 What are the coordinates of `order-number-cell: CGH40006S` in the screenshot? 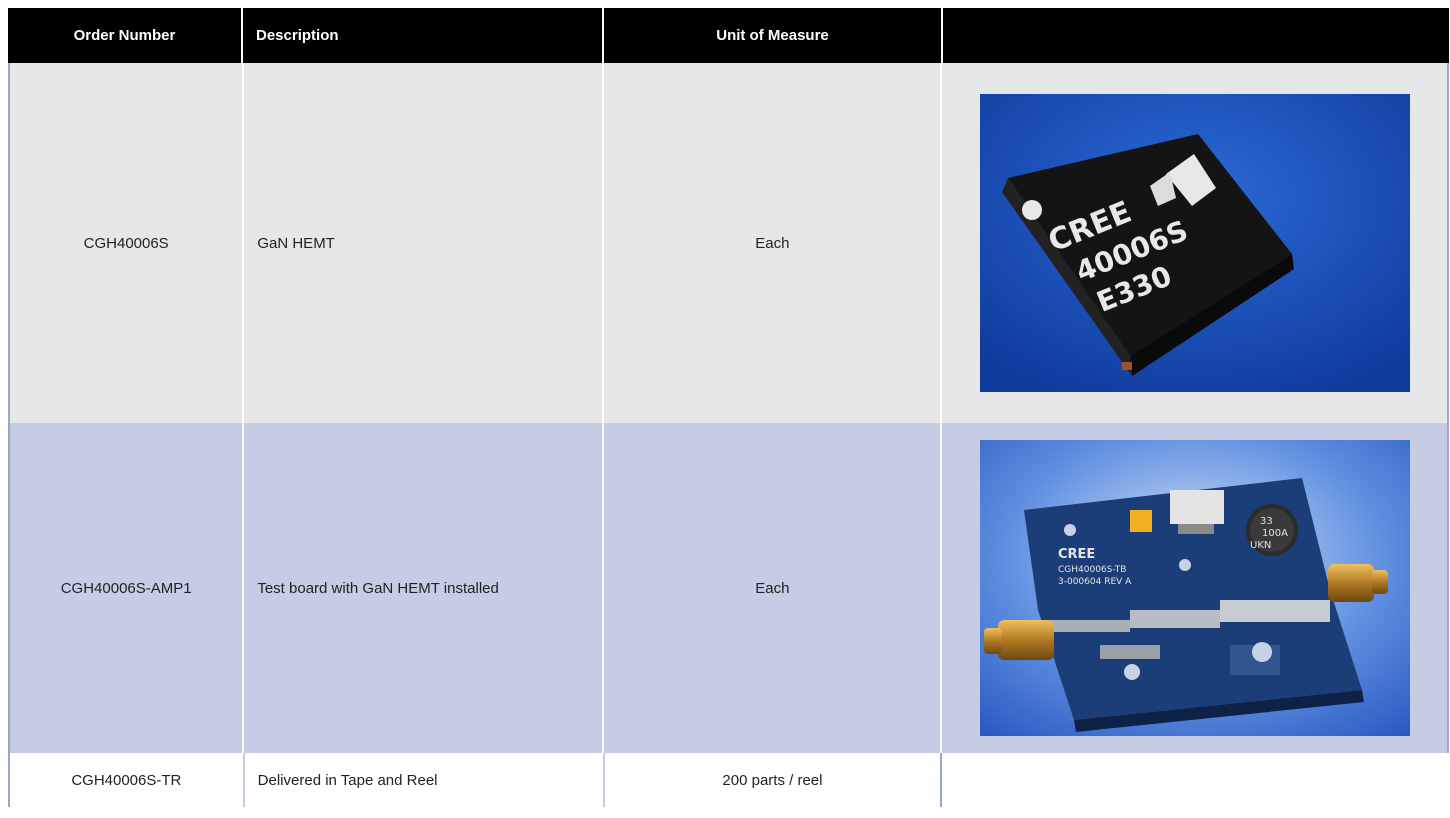 It's located at (126, 243).